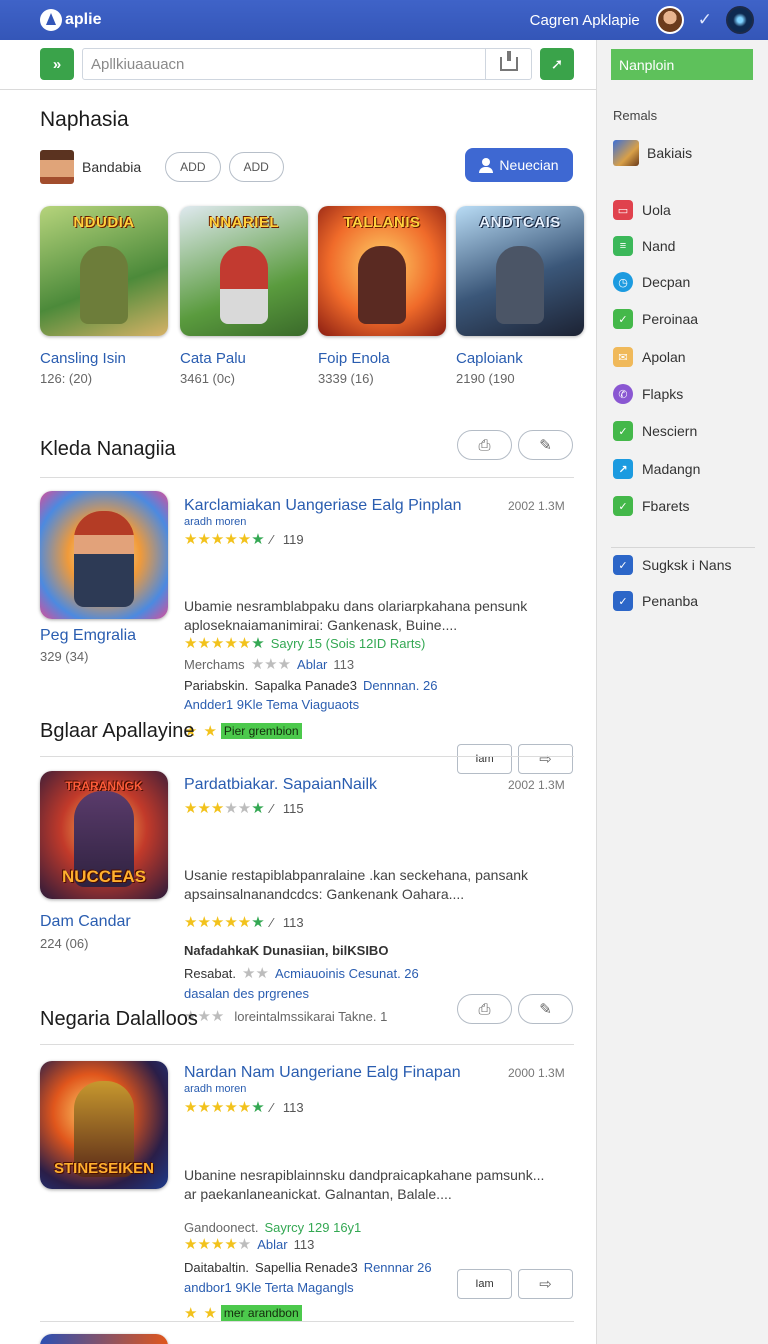  I want to click on featured-card: TALLANIS Foip Enola 3339 (16), so click(382, 296).